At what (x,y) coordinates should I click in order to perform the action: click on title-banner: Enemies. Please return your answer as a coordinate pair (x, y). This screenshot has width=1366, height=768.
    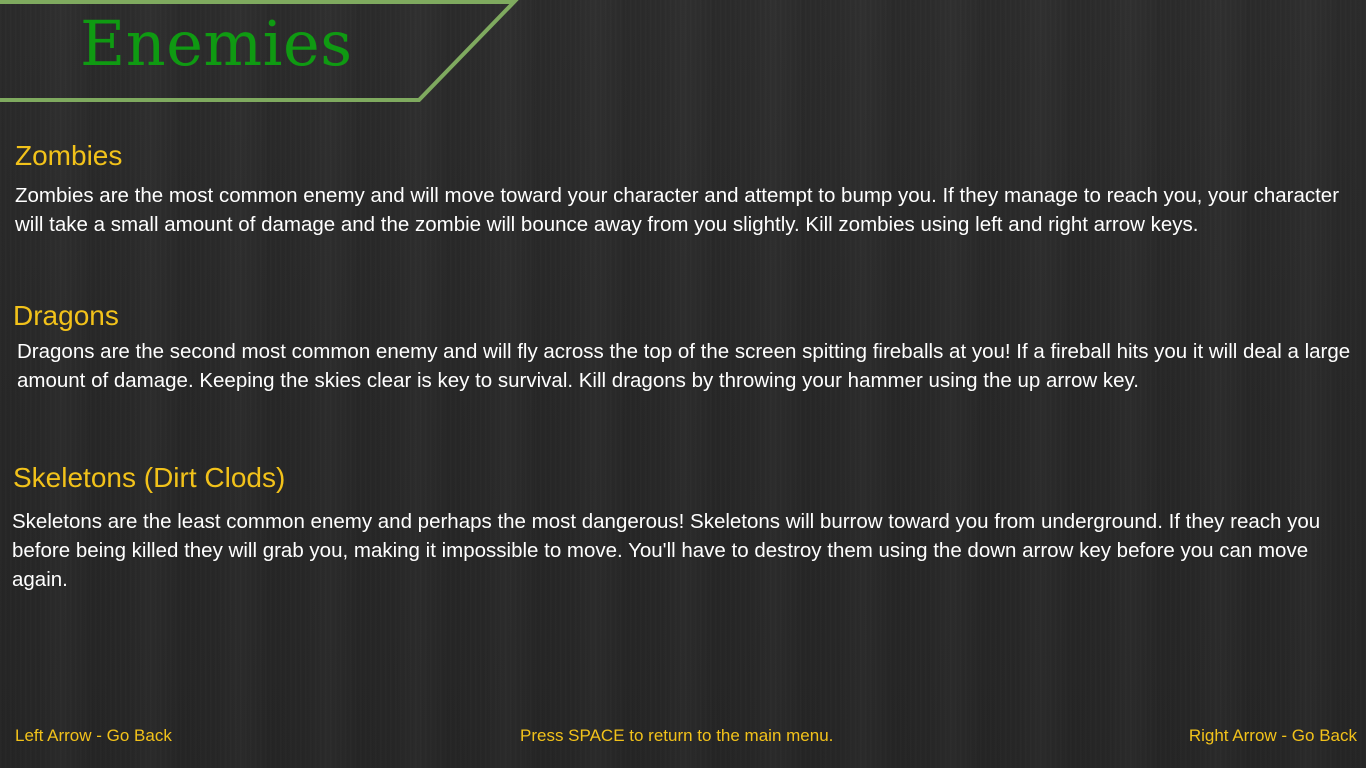
    Looking at the image, I should click on (260, 52).